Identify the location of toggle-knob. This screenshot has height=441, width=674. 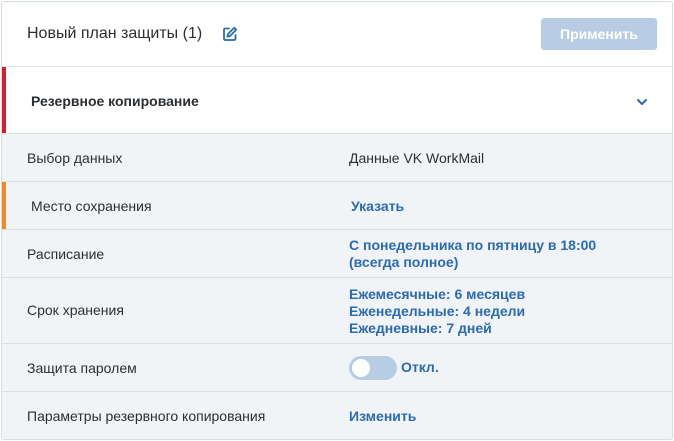
(361, 368).